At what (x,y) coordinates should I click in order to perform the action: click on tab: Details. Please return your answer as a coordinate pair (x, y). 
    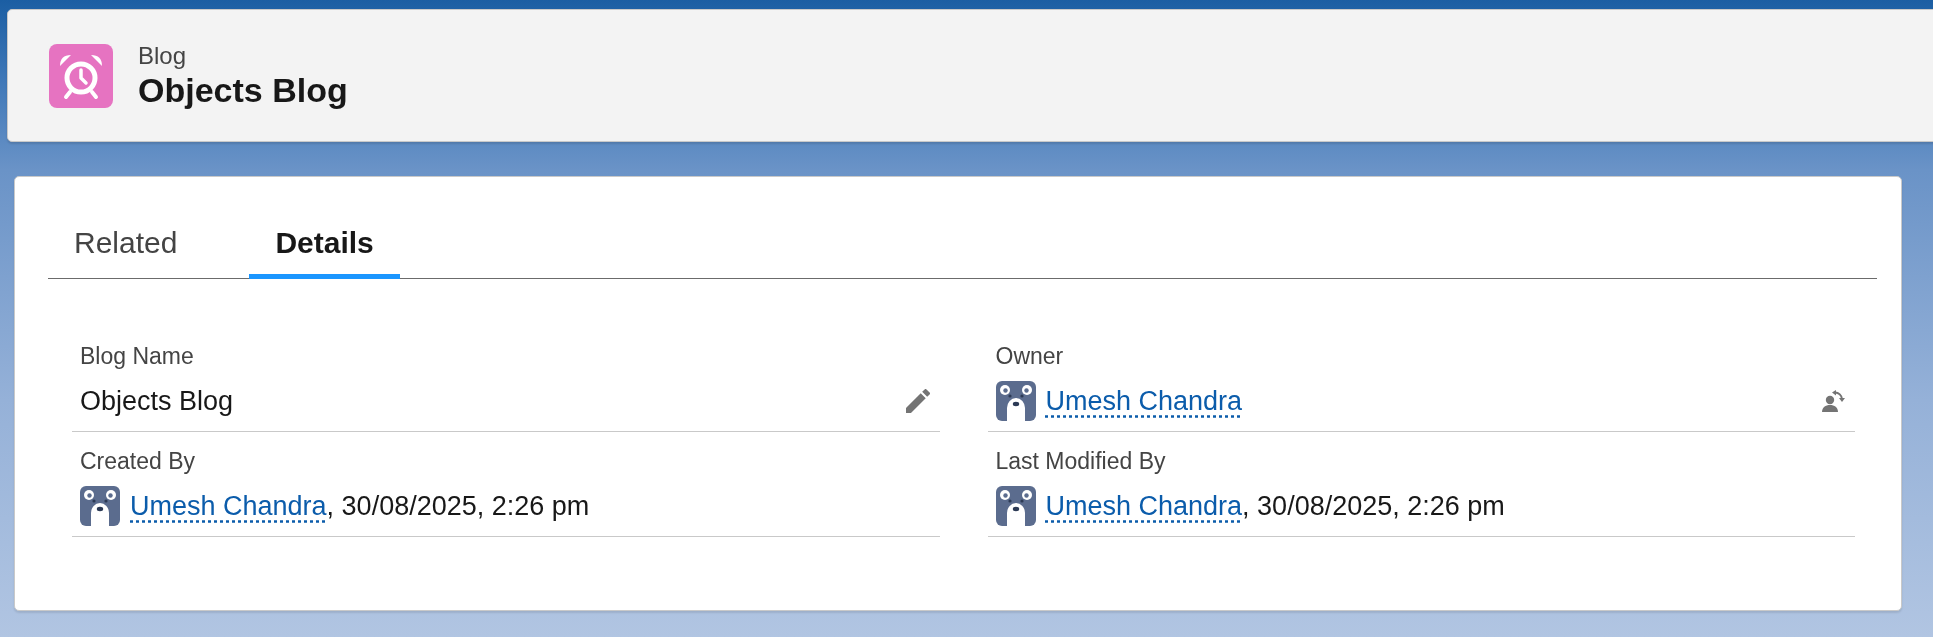
    Looking at the image, I should click on (324, 250).